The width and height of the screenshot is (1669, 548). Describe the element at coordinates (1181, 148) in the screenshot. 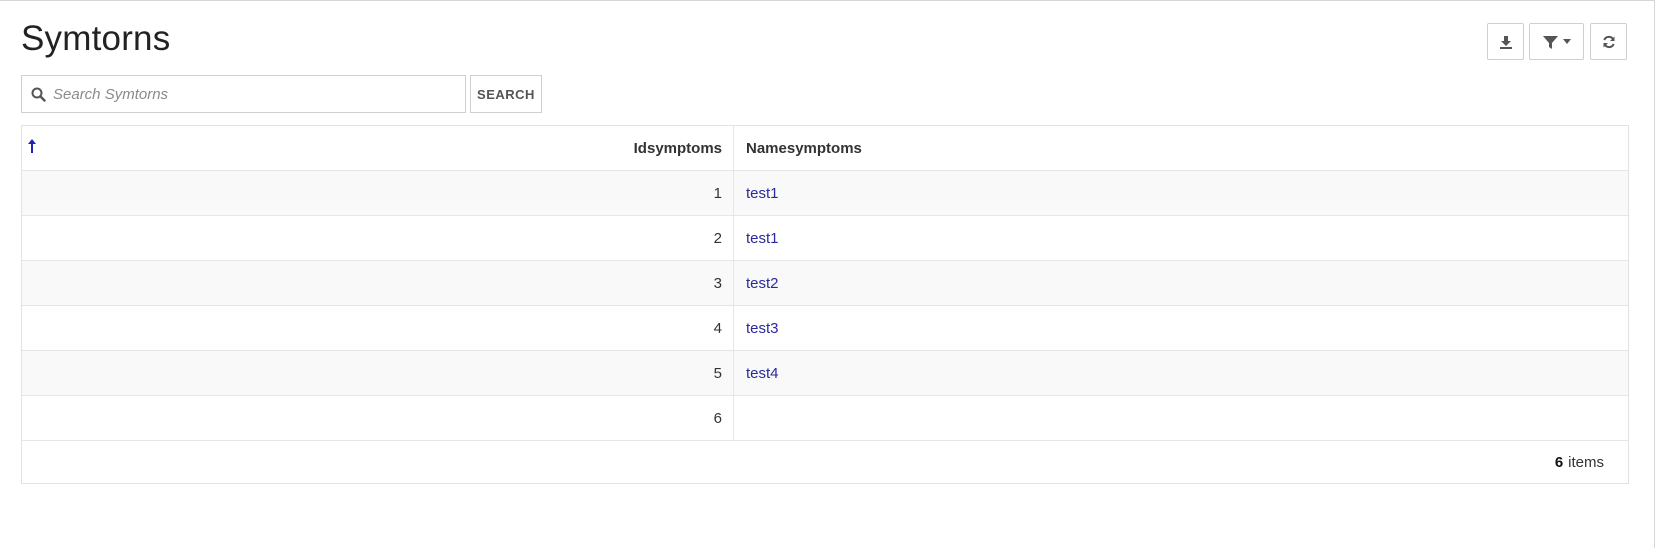

I see `column-header-namesymptoms: Namesymptoms` at that location.